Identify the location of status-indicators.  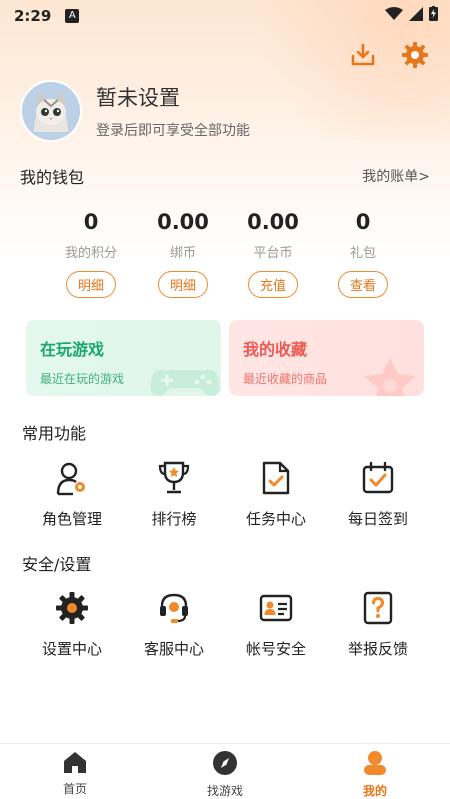
(411, 13).